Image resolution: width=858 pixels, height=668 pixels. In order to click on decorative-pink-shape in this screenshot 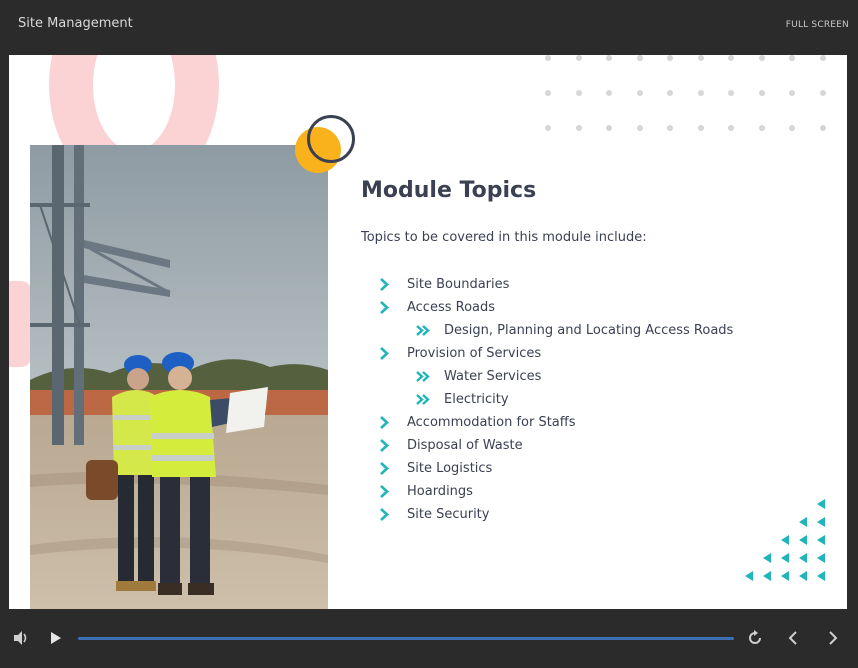, I will do `click(20, 324)`.